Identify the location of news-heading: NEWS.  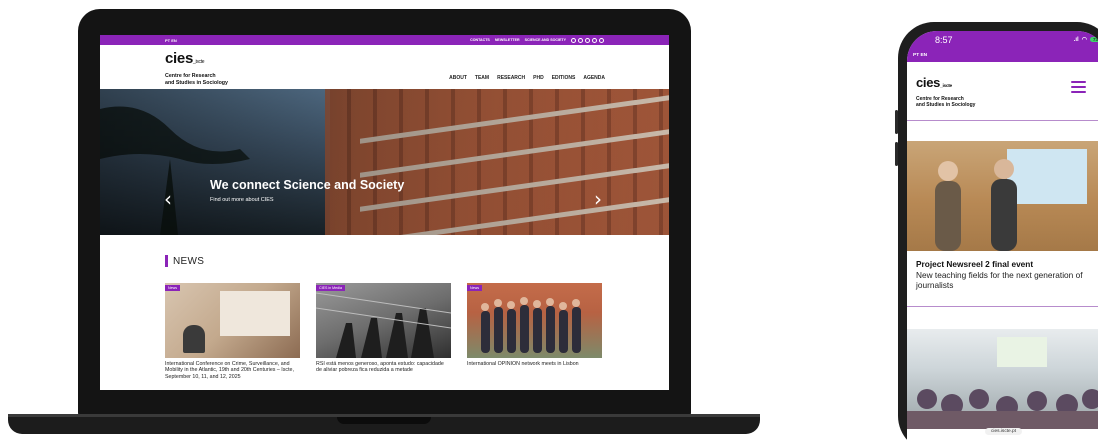
(184, 261).